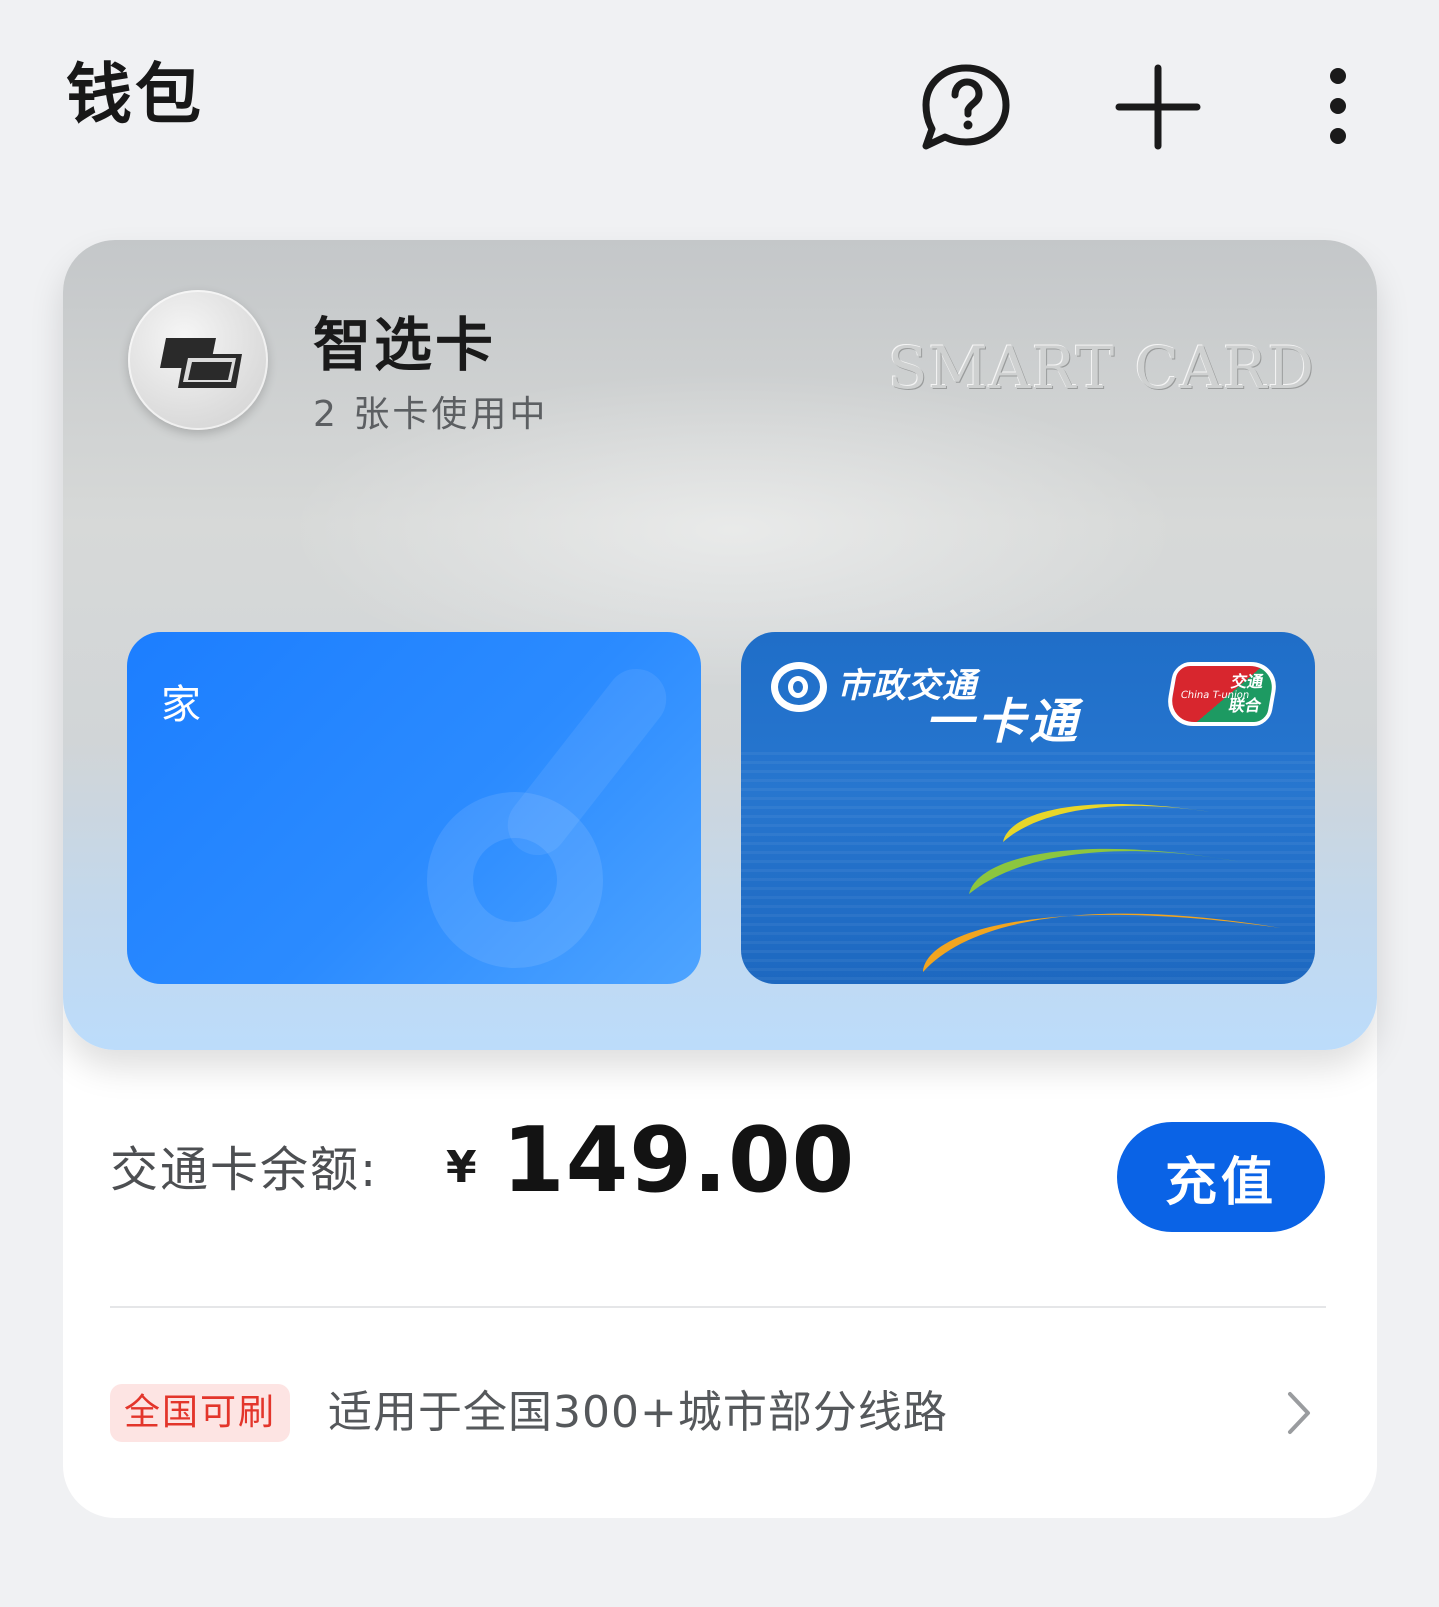 This screenshot has width=1439, height=1607. Describe the element at coordinates (1247, 681) in the screenshot. I see `t-union-text-top: 交通` at that location.